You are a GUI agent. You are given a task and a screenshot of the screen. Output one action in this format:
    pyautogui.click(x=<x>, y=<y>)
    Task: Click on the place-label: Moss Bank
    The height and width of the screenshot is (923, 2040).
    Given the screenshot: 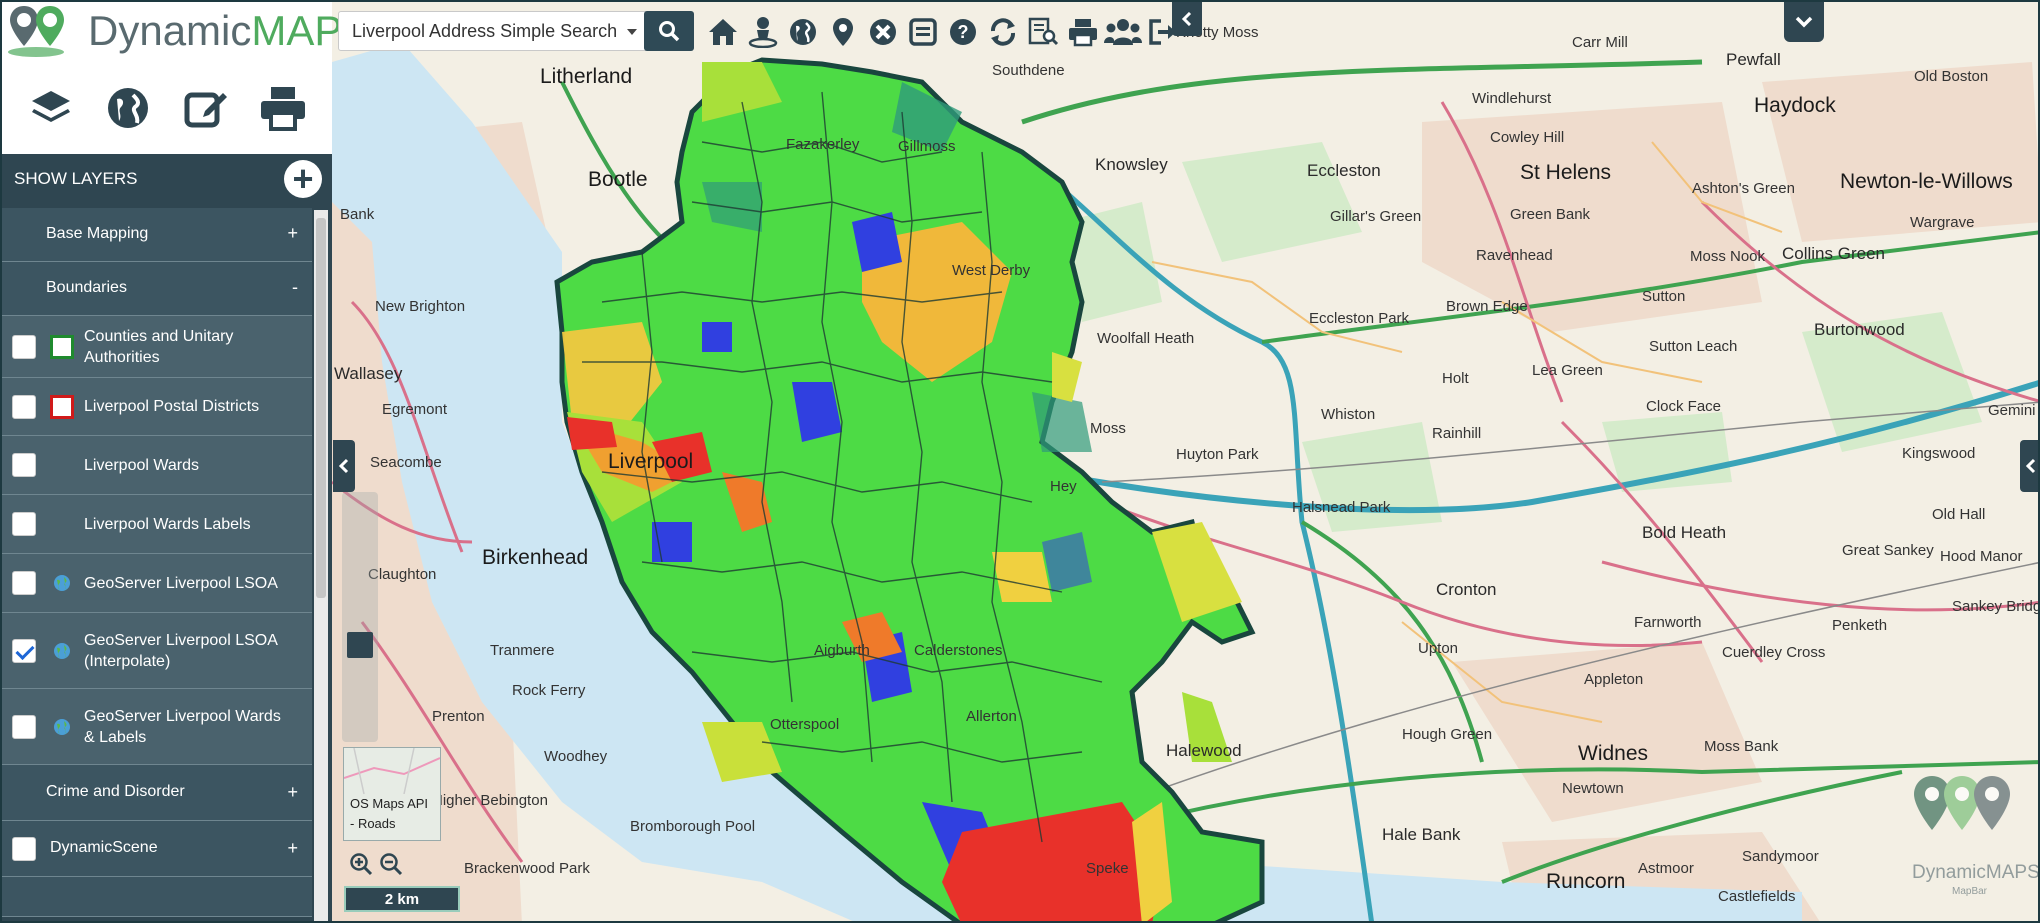 What is the action you would take?
    pyautogui.click(x=1741, y=746)
    